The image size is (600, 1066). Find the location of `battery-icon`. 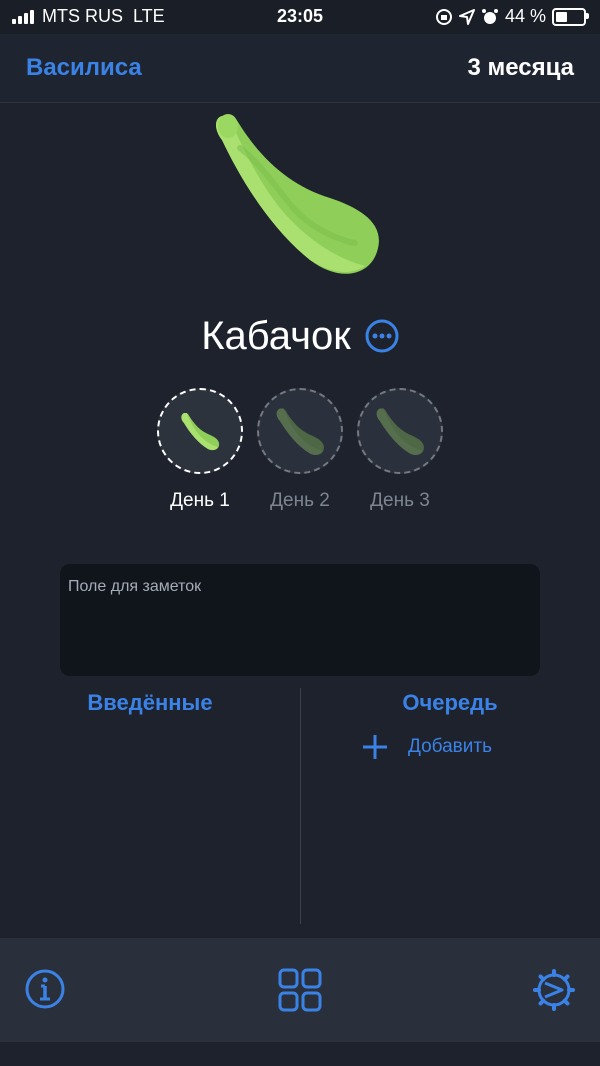

battery-icon is located at coordinates (570, 16).